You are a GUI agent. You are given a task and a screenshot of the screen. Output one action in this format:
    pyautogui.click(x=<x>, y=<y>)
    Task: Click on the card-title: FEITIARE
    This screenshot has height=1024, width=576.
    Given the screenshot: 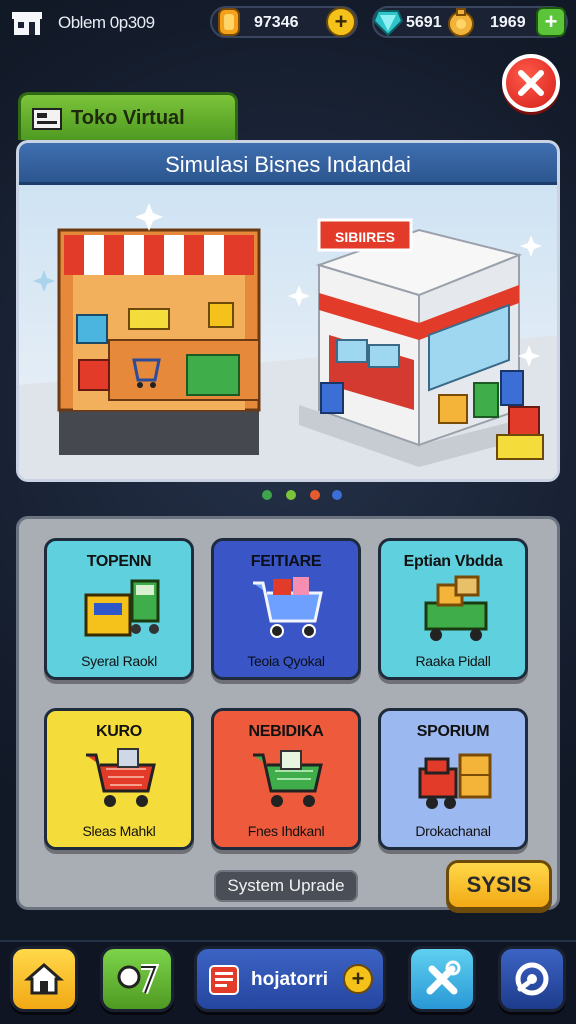 What is the action you would take?
    pyautogui.click(x=286, y=561)
    